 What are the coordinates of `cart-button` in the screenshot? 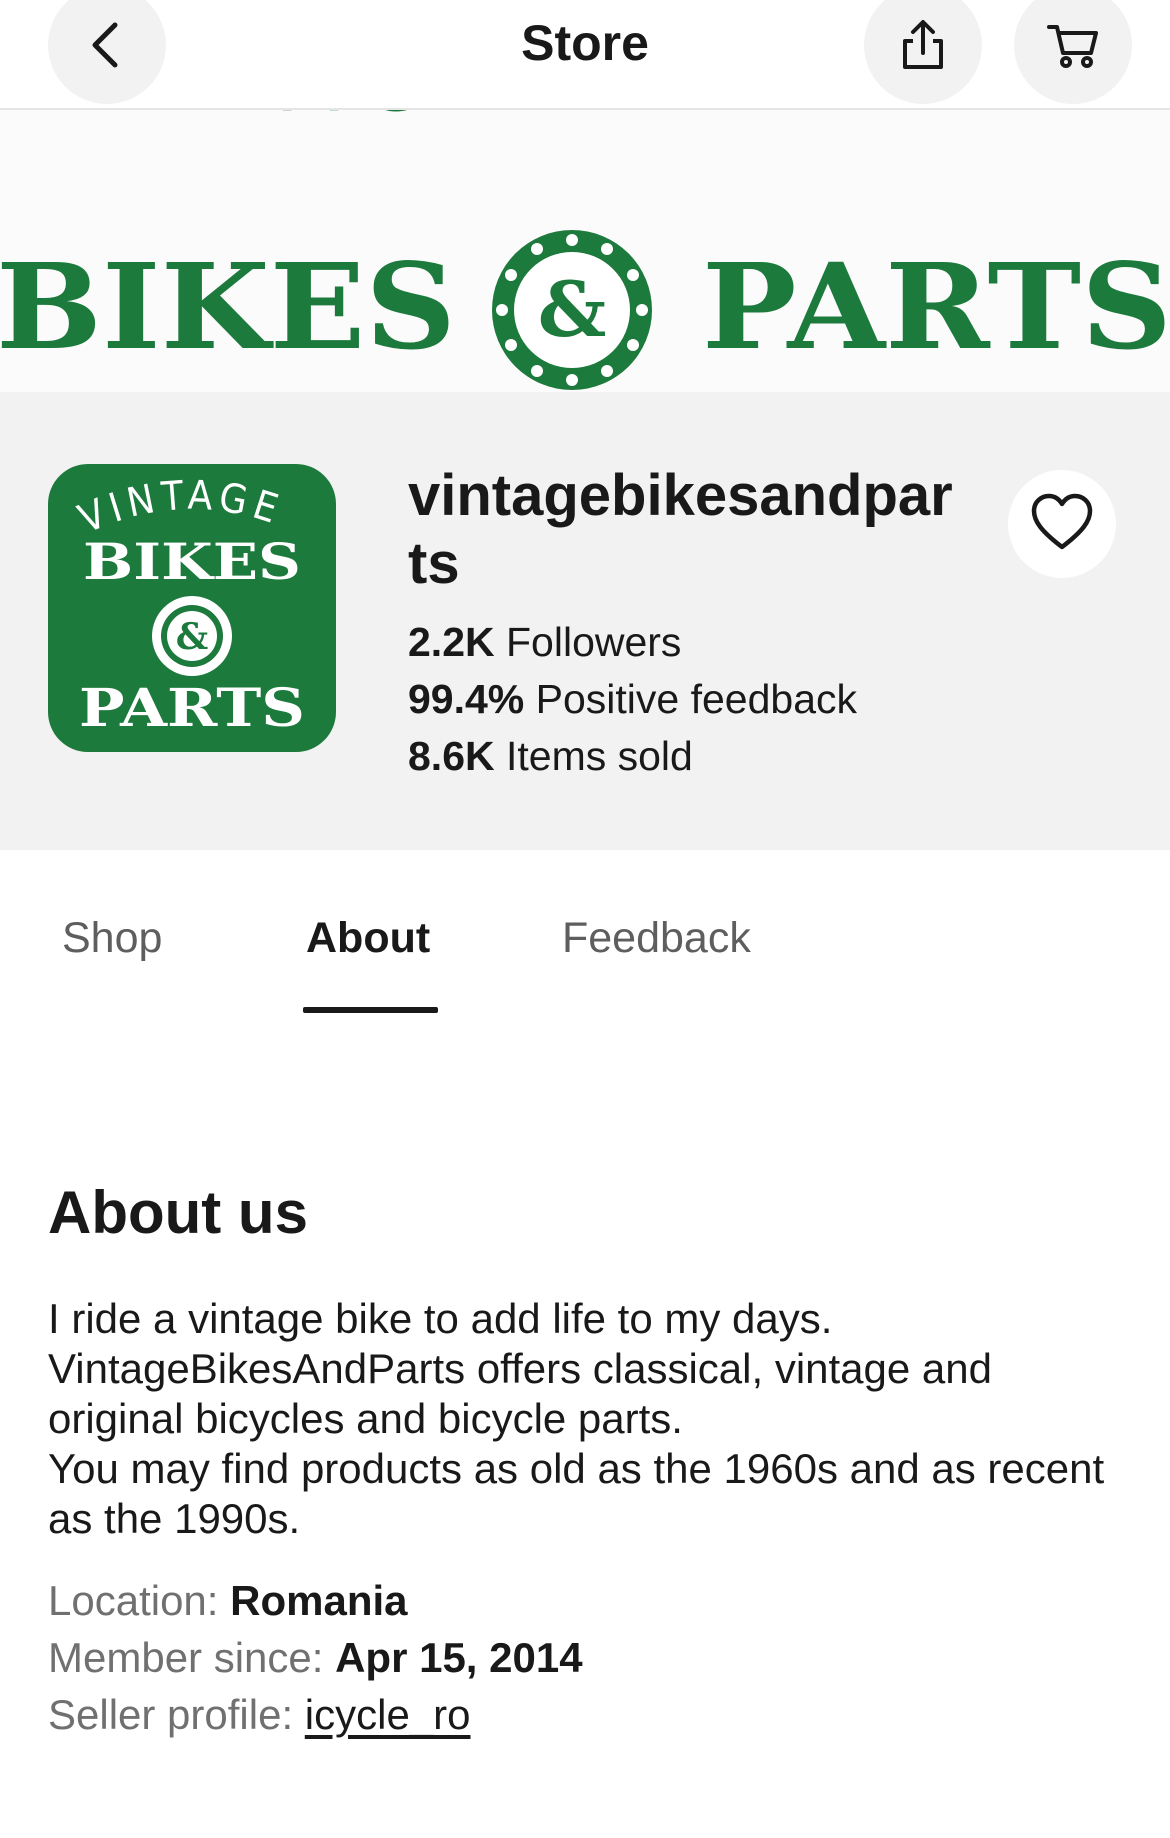 It's located at (1073, 52).